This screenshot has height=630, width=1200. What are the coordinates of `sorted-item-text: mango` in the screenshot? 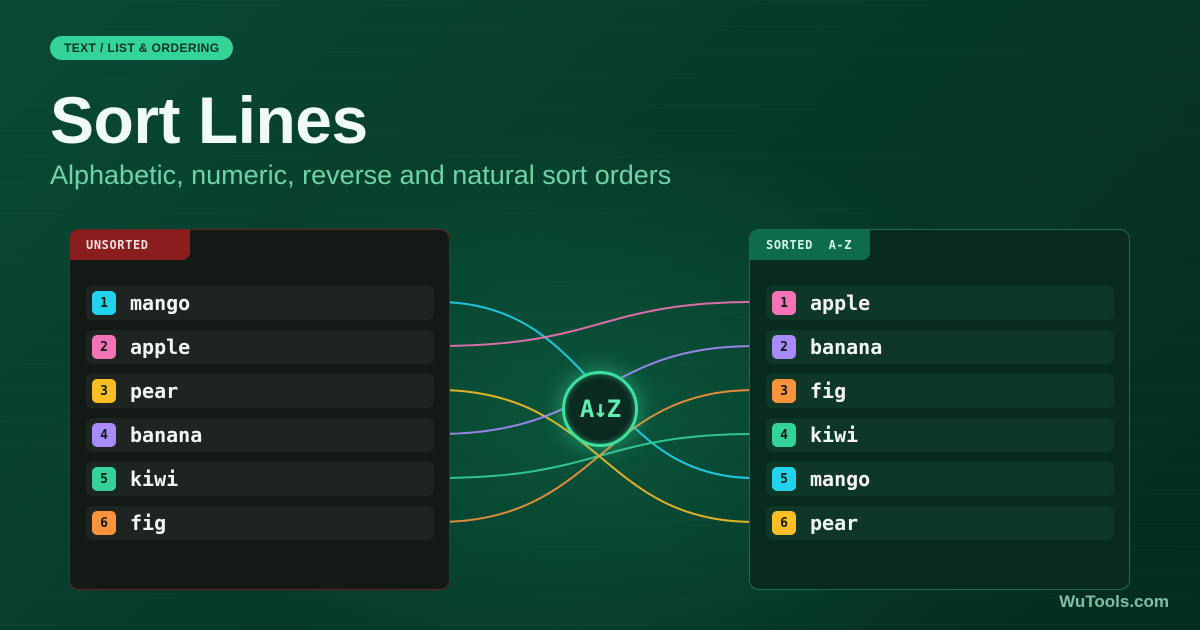 It's located at (840, 479).